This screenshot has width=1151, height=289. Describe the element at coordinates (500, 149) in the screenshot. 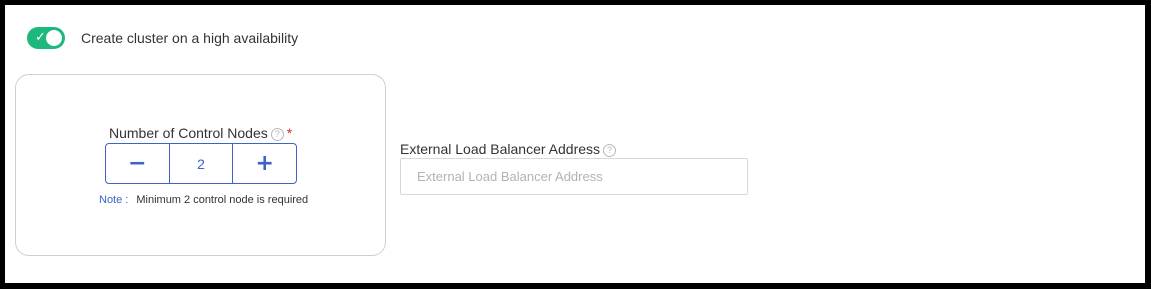

I see `external-lb-label: External Load Balancer Address` at that location.